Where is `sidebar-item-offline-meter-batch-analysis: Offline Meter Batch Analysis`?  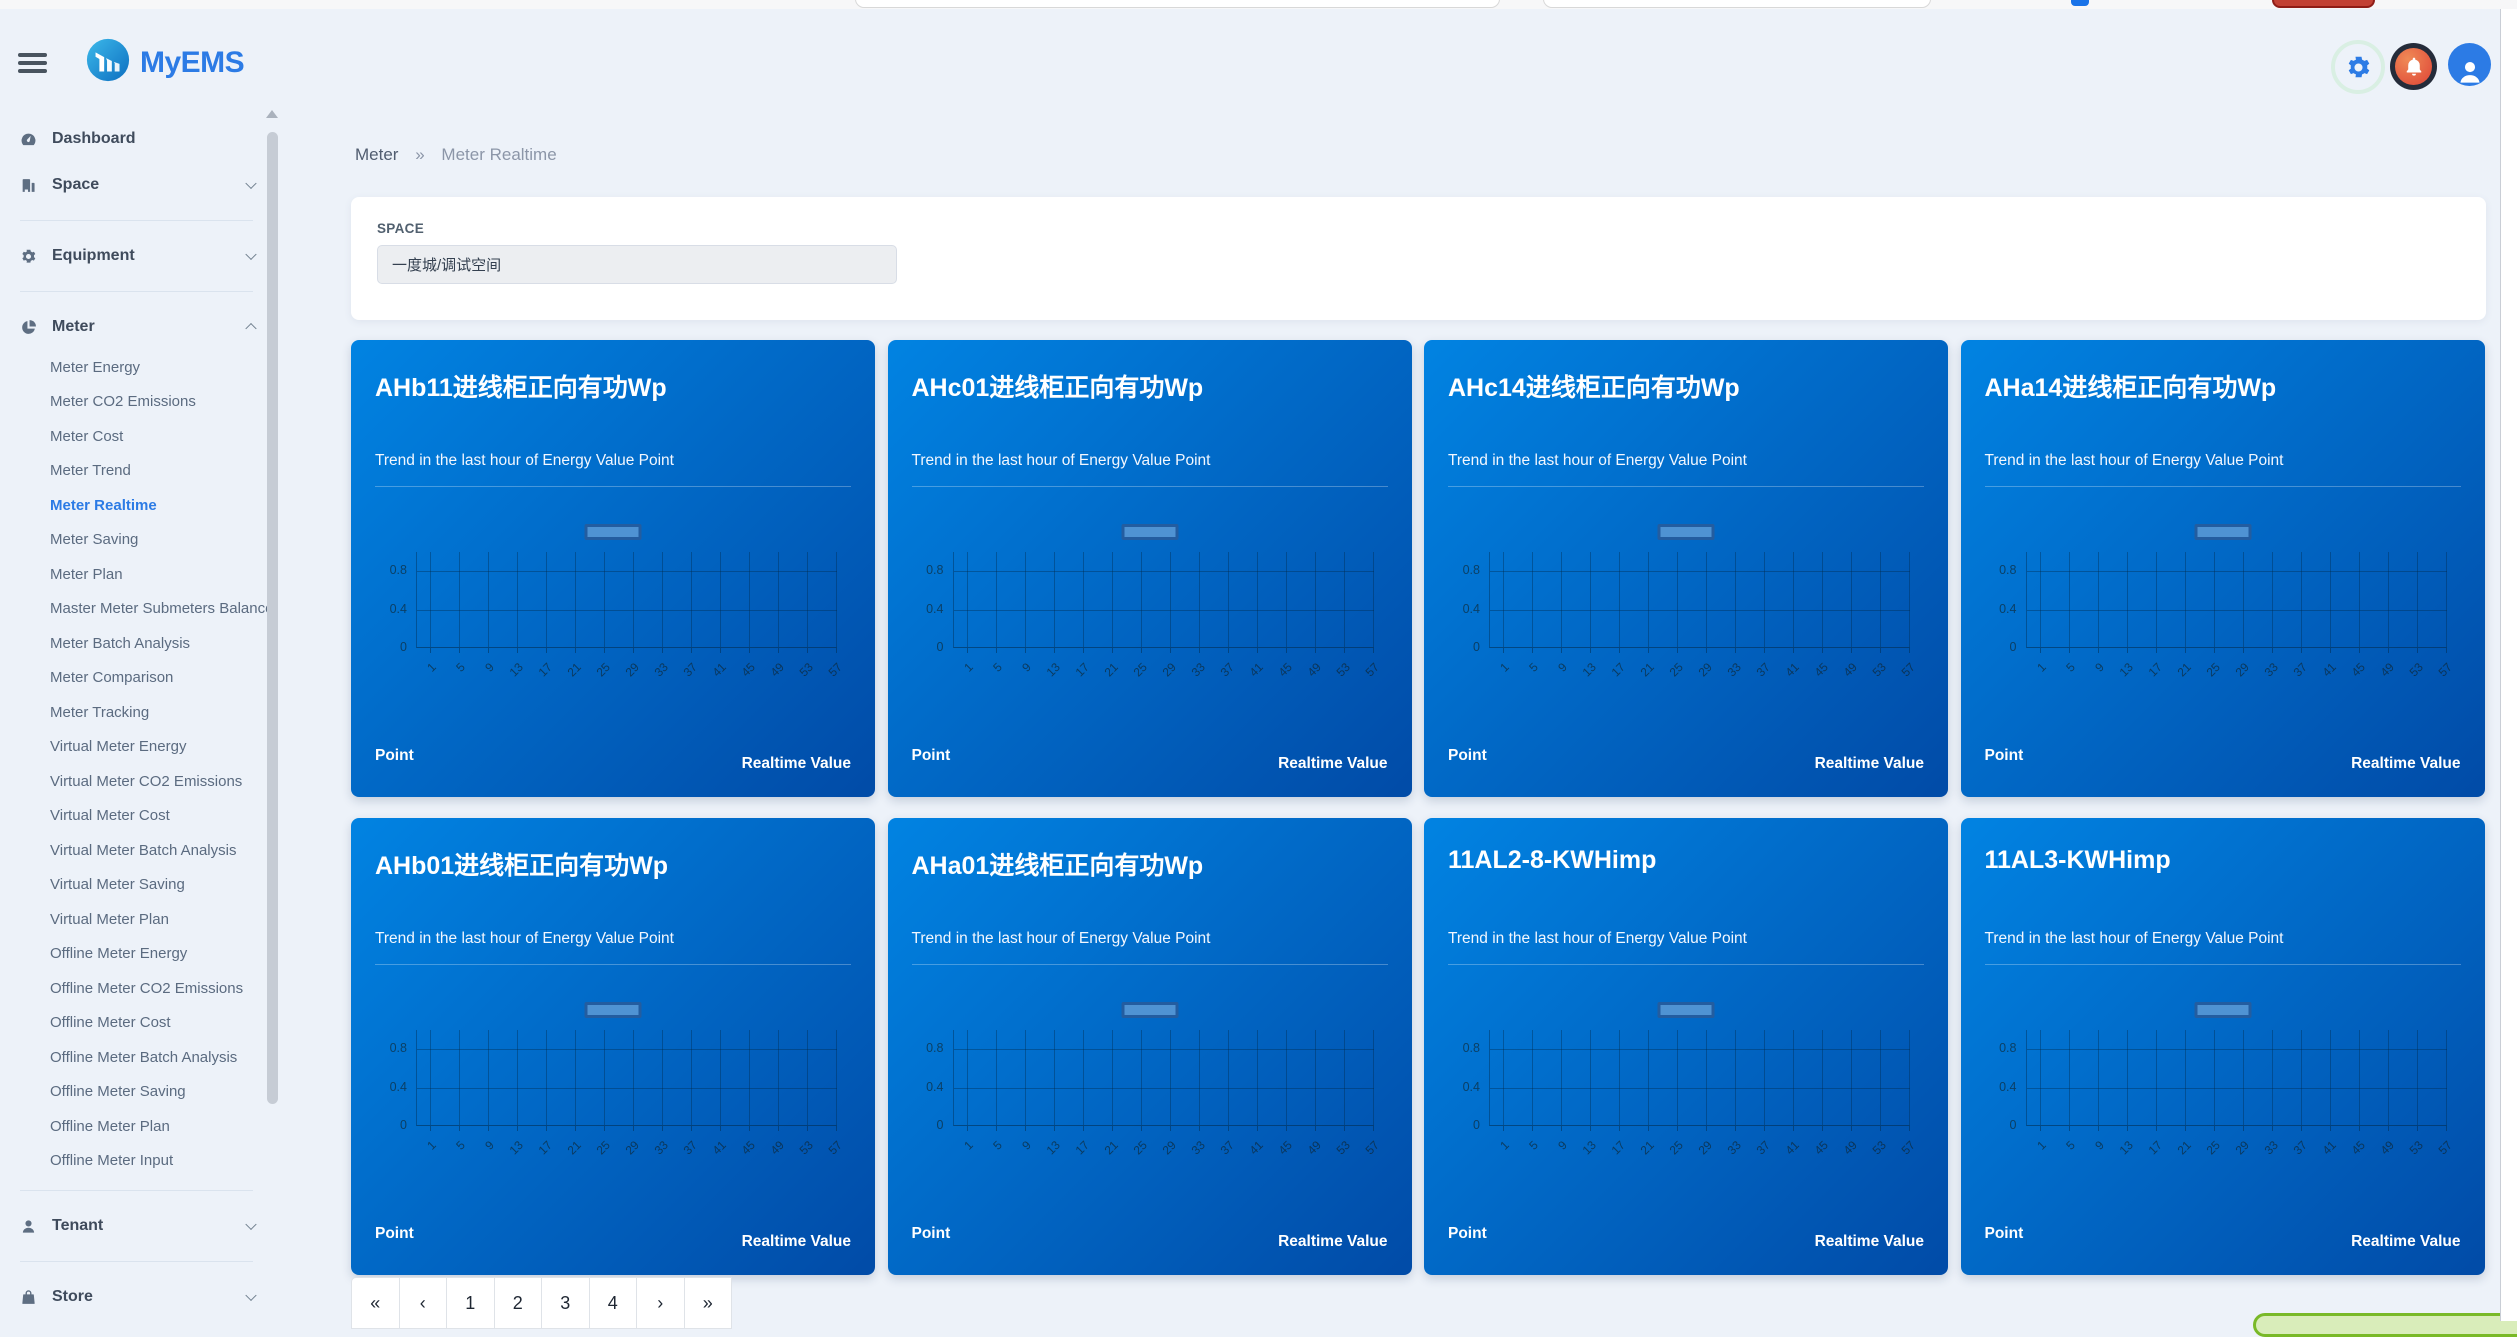 sidebar-item-offline-meter-batch-analysis: Offline Meter Batch Analysis is located at coordinates (141, 1057).